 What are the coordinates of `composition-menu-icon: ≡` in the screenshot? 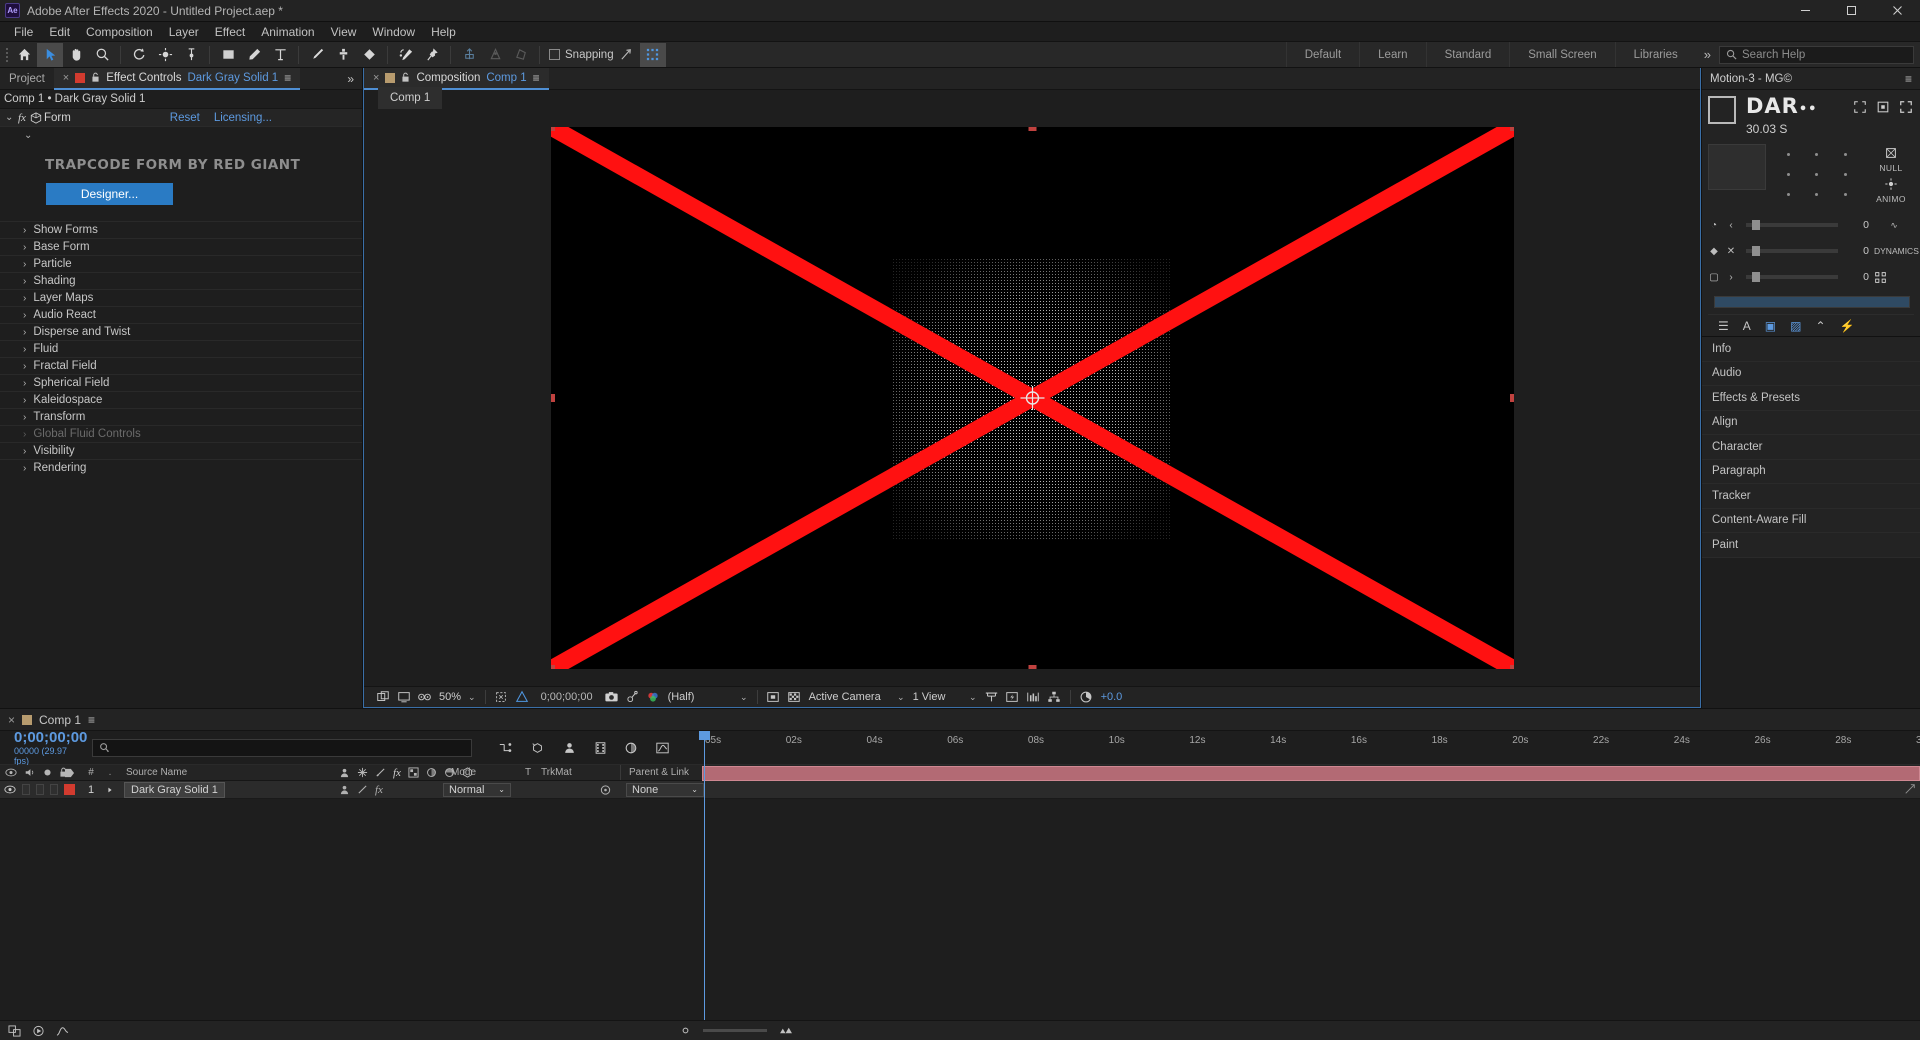 It's located at (536, 78).